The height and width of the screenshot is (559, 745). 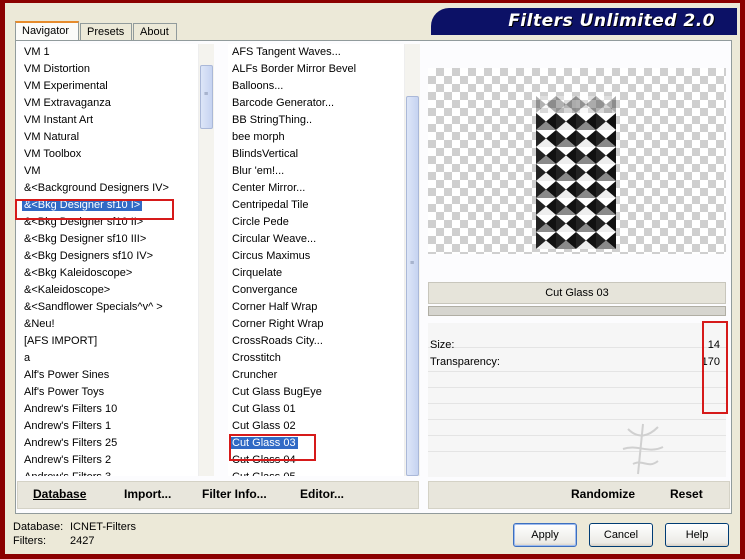 What do you see at coordinates (155, 31) in the screenshot?
I see `tab-about: About` at bounding box center [155, 31].